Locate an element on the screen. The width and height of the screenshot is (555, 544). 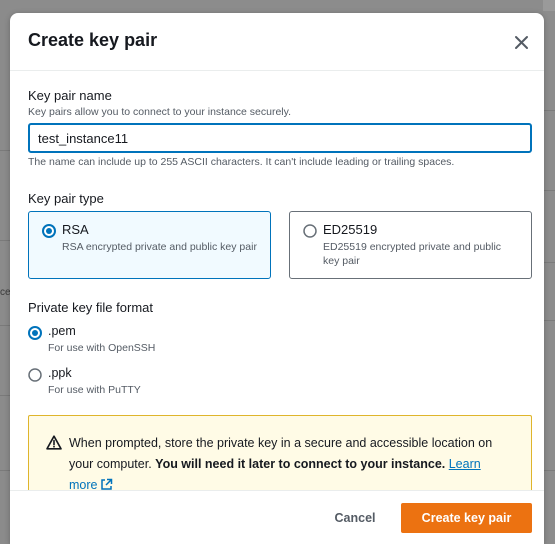
create-key-pair-button: Create key pair is located at coordinates (466, 518).